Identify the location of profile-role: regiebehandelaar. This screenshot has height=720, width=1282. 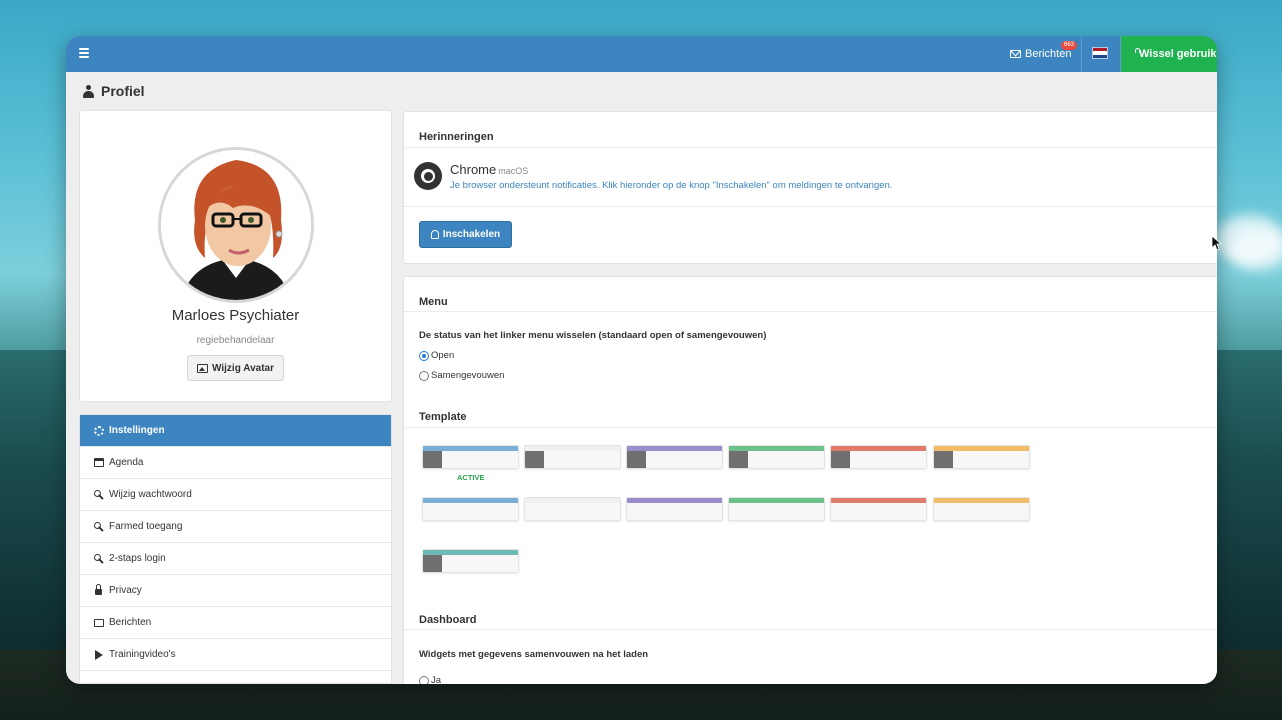
(235, 340).